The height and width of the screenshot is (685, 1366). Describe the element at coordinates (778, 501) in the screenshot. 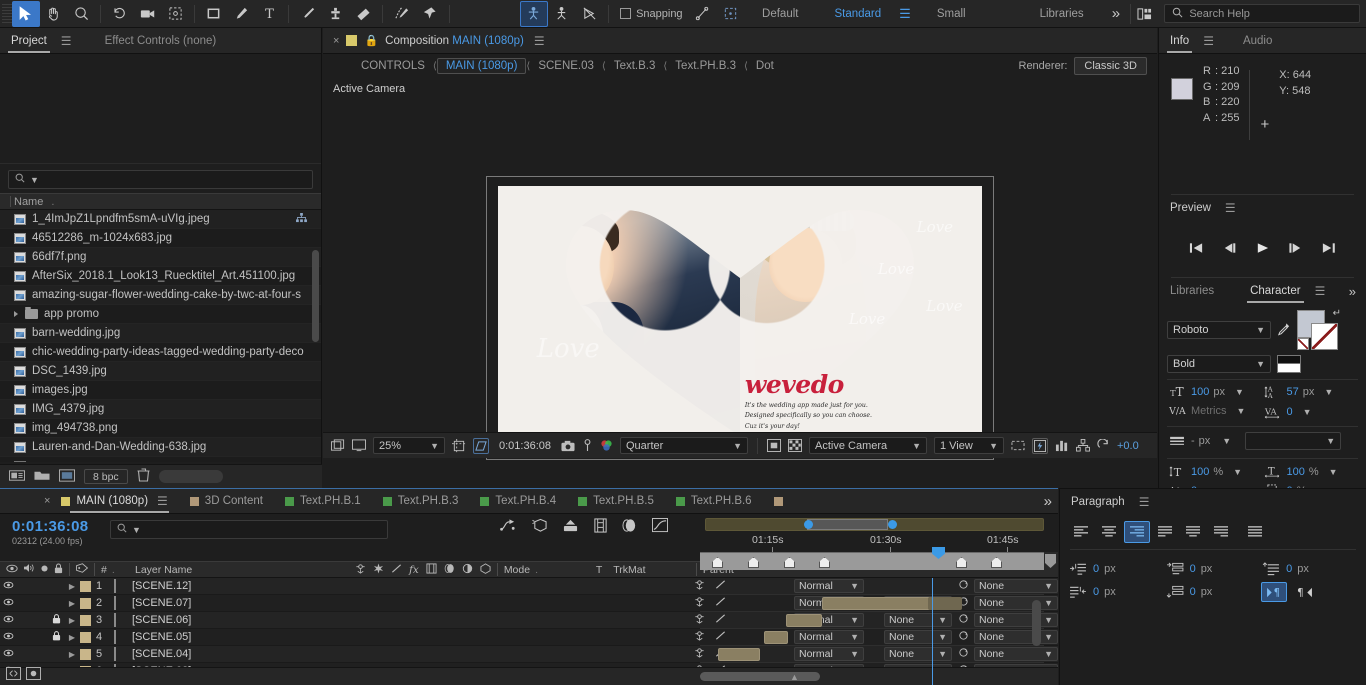

I see `timeline-tab-extra` at that location.